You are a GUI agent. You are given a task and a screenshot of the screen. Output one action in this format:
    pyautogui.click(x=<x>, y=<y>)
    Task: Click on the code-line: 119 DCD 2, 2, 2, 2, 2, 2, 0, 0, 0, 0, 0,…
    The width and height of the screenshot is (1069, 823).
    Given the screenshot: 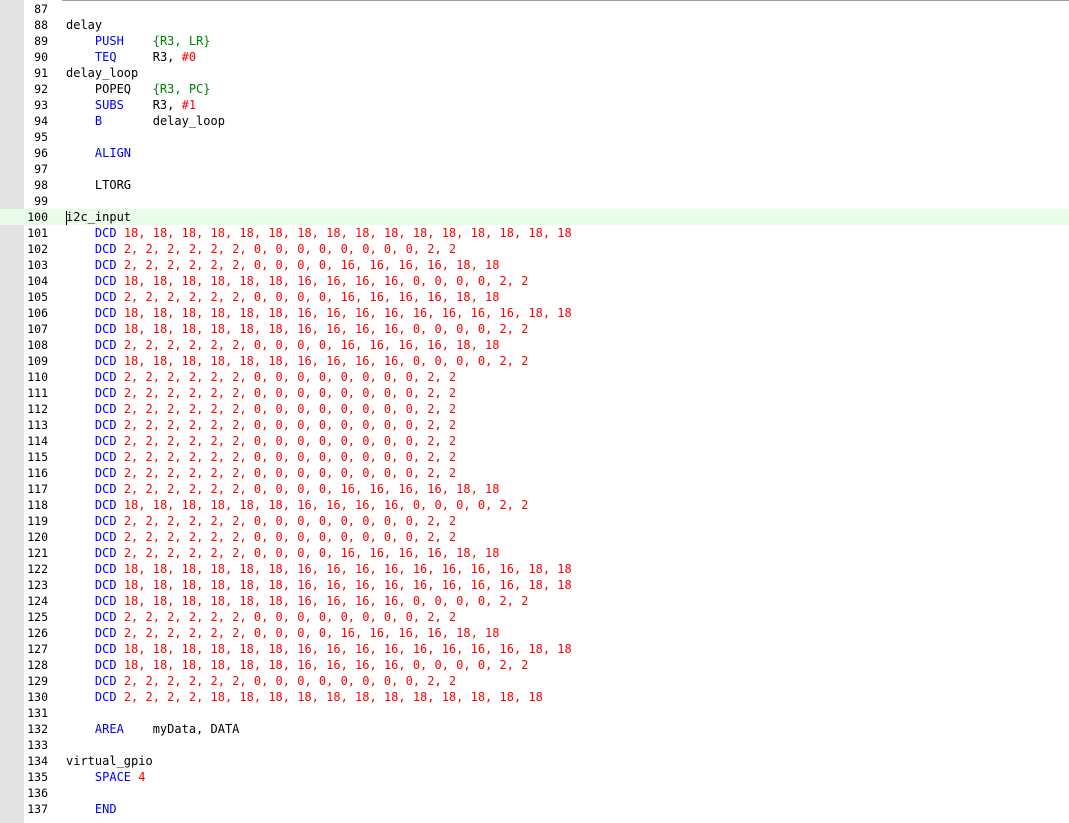 What is the action you would take?
    pyautogui.click(x=534, y=521)
    